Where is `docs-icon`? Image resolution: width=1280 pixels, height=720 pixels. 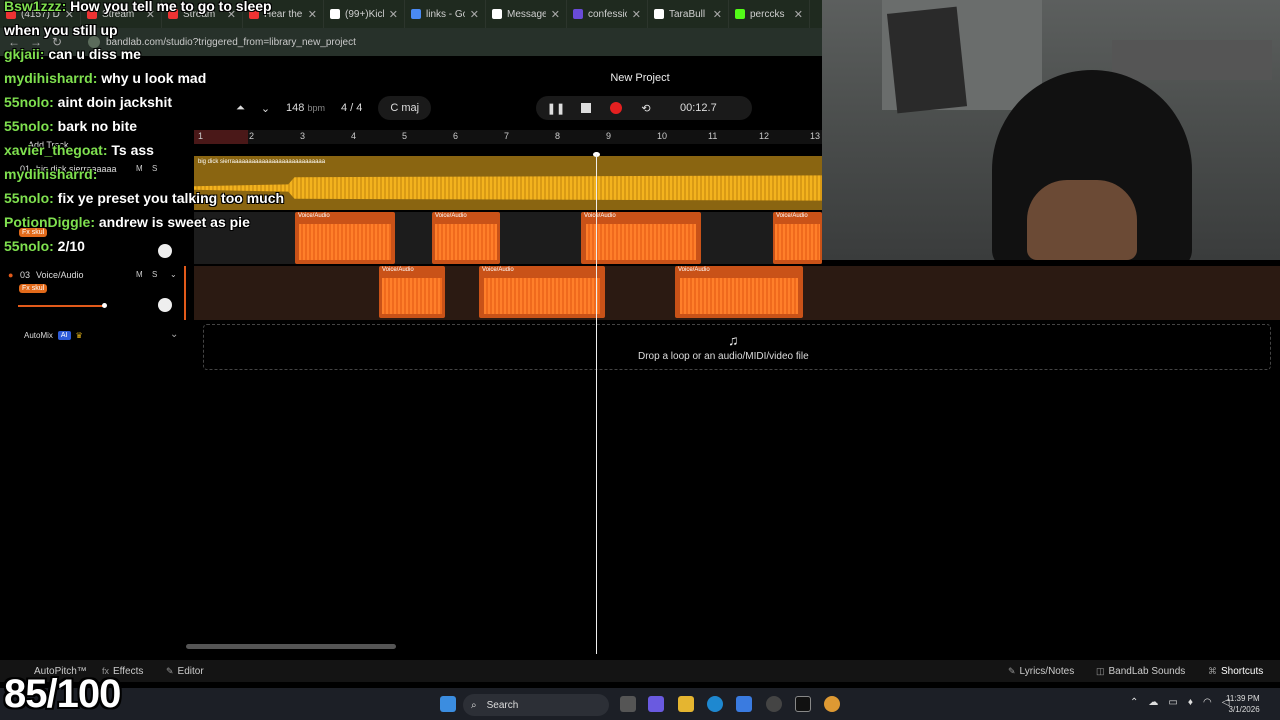
docs-icon is located at coordinates (416, 14).